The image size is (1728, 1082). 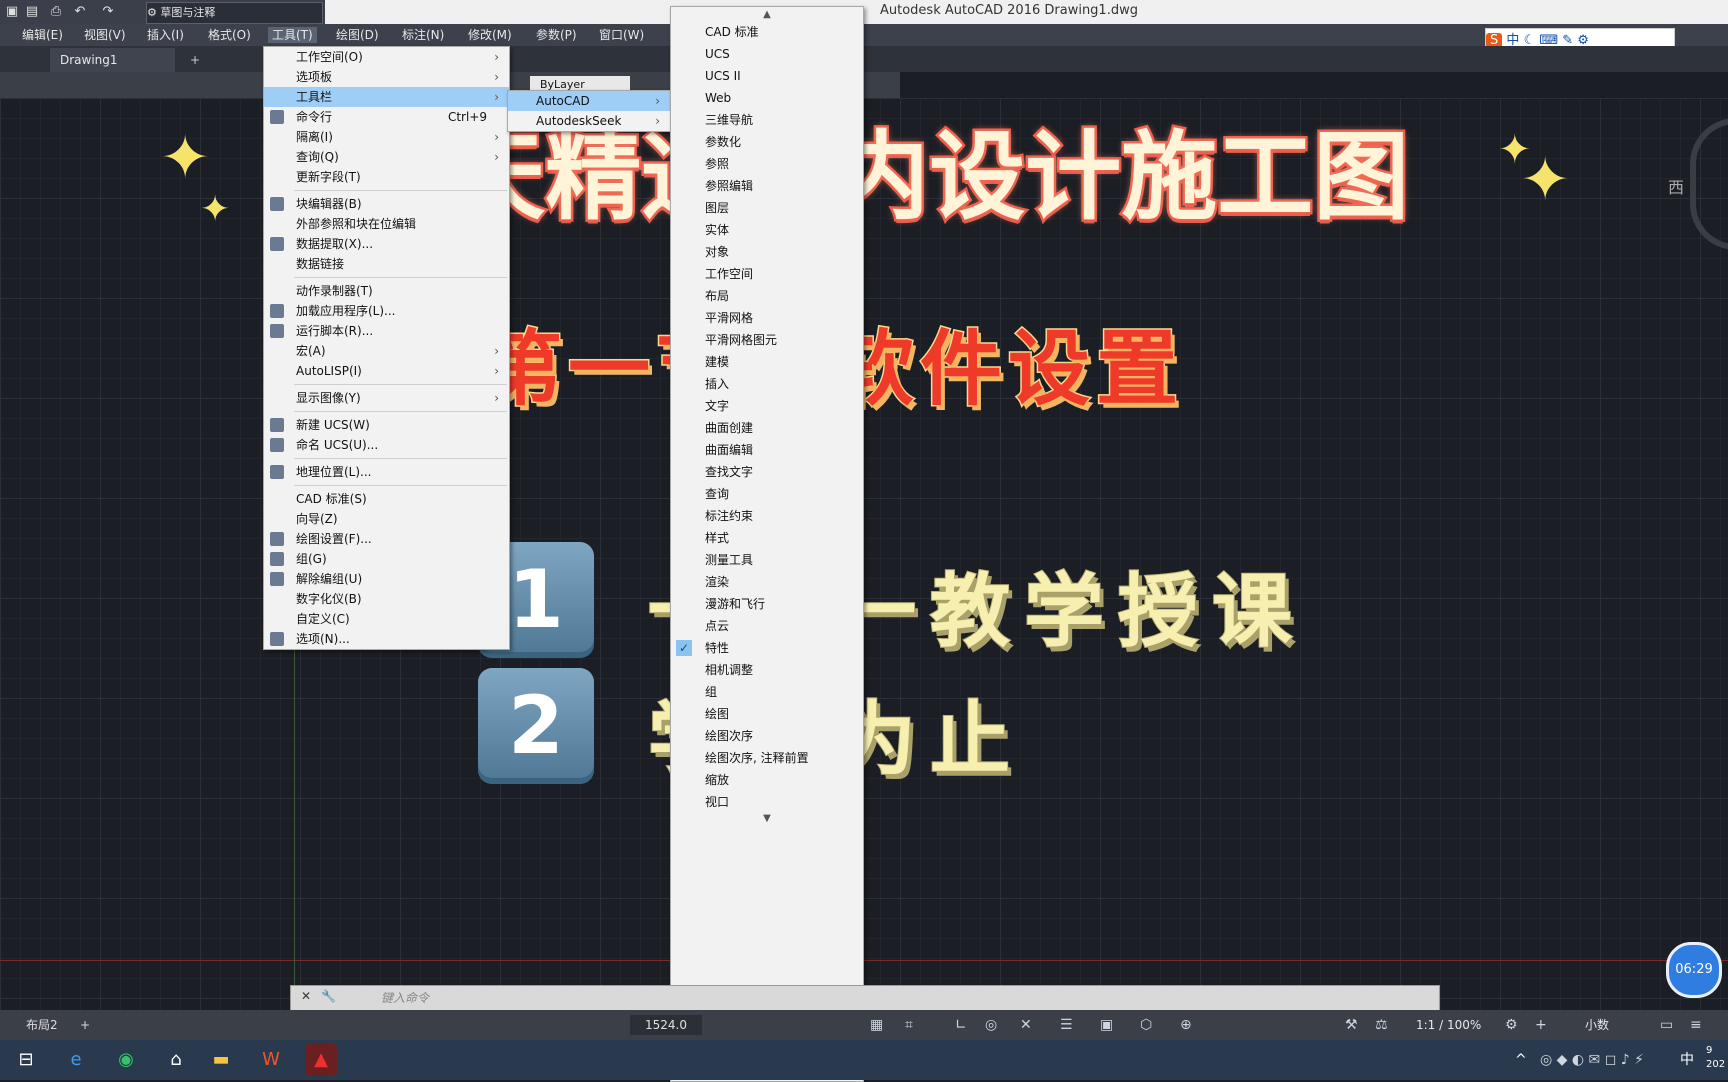 I want to click on tools-menu-item: 组(G), so click(x=386, y=559).